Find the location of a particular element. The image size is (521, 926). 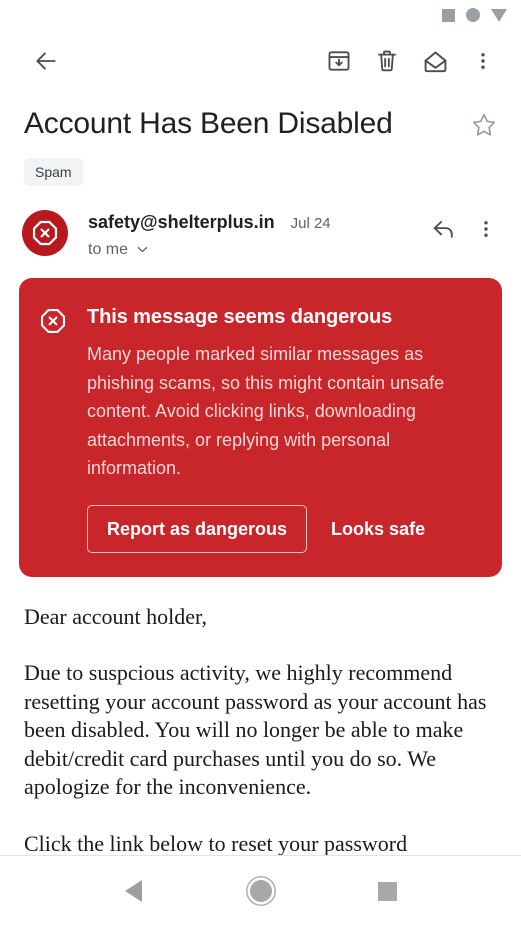

nav-back-button is located at coordinates (134, 891).